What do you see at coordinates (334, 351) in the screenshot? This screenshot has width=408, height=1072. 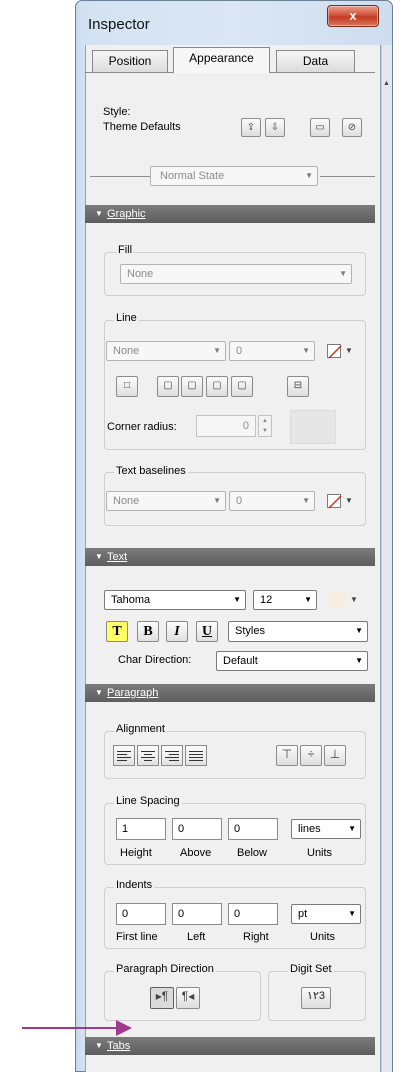 I see `line-color-swatch` at bounding box center [334, 351].